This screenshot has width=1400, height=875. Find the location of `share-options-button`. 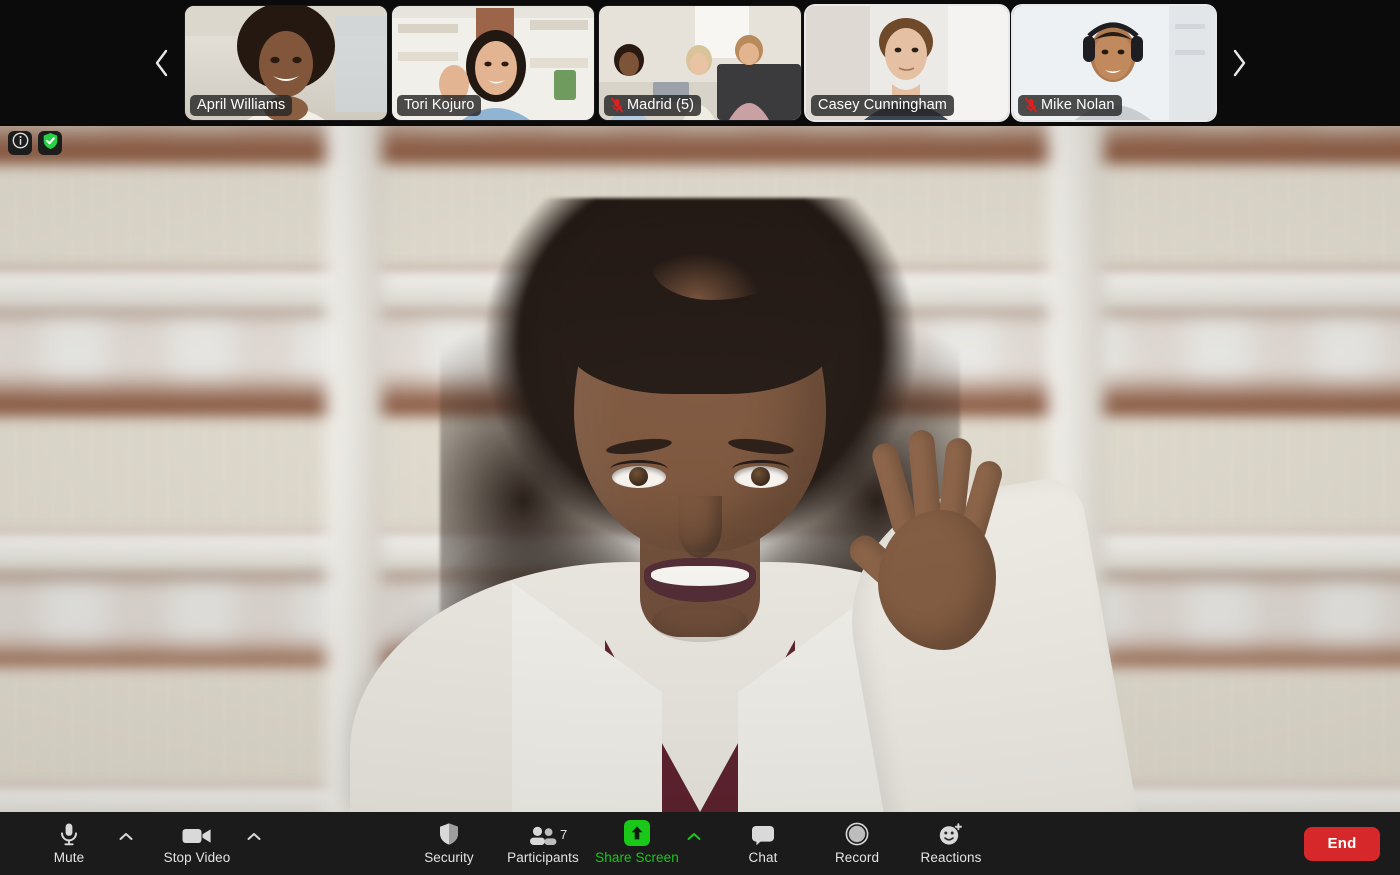

share-options-button is located at coordinates (694, 844).